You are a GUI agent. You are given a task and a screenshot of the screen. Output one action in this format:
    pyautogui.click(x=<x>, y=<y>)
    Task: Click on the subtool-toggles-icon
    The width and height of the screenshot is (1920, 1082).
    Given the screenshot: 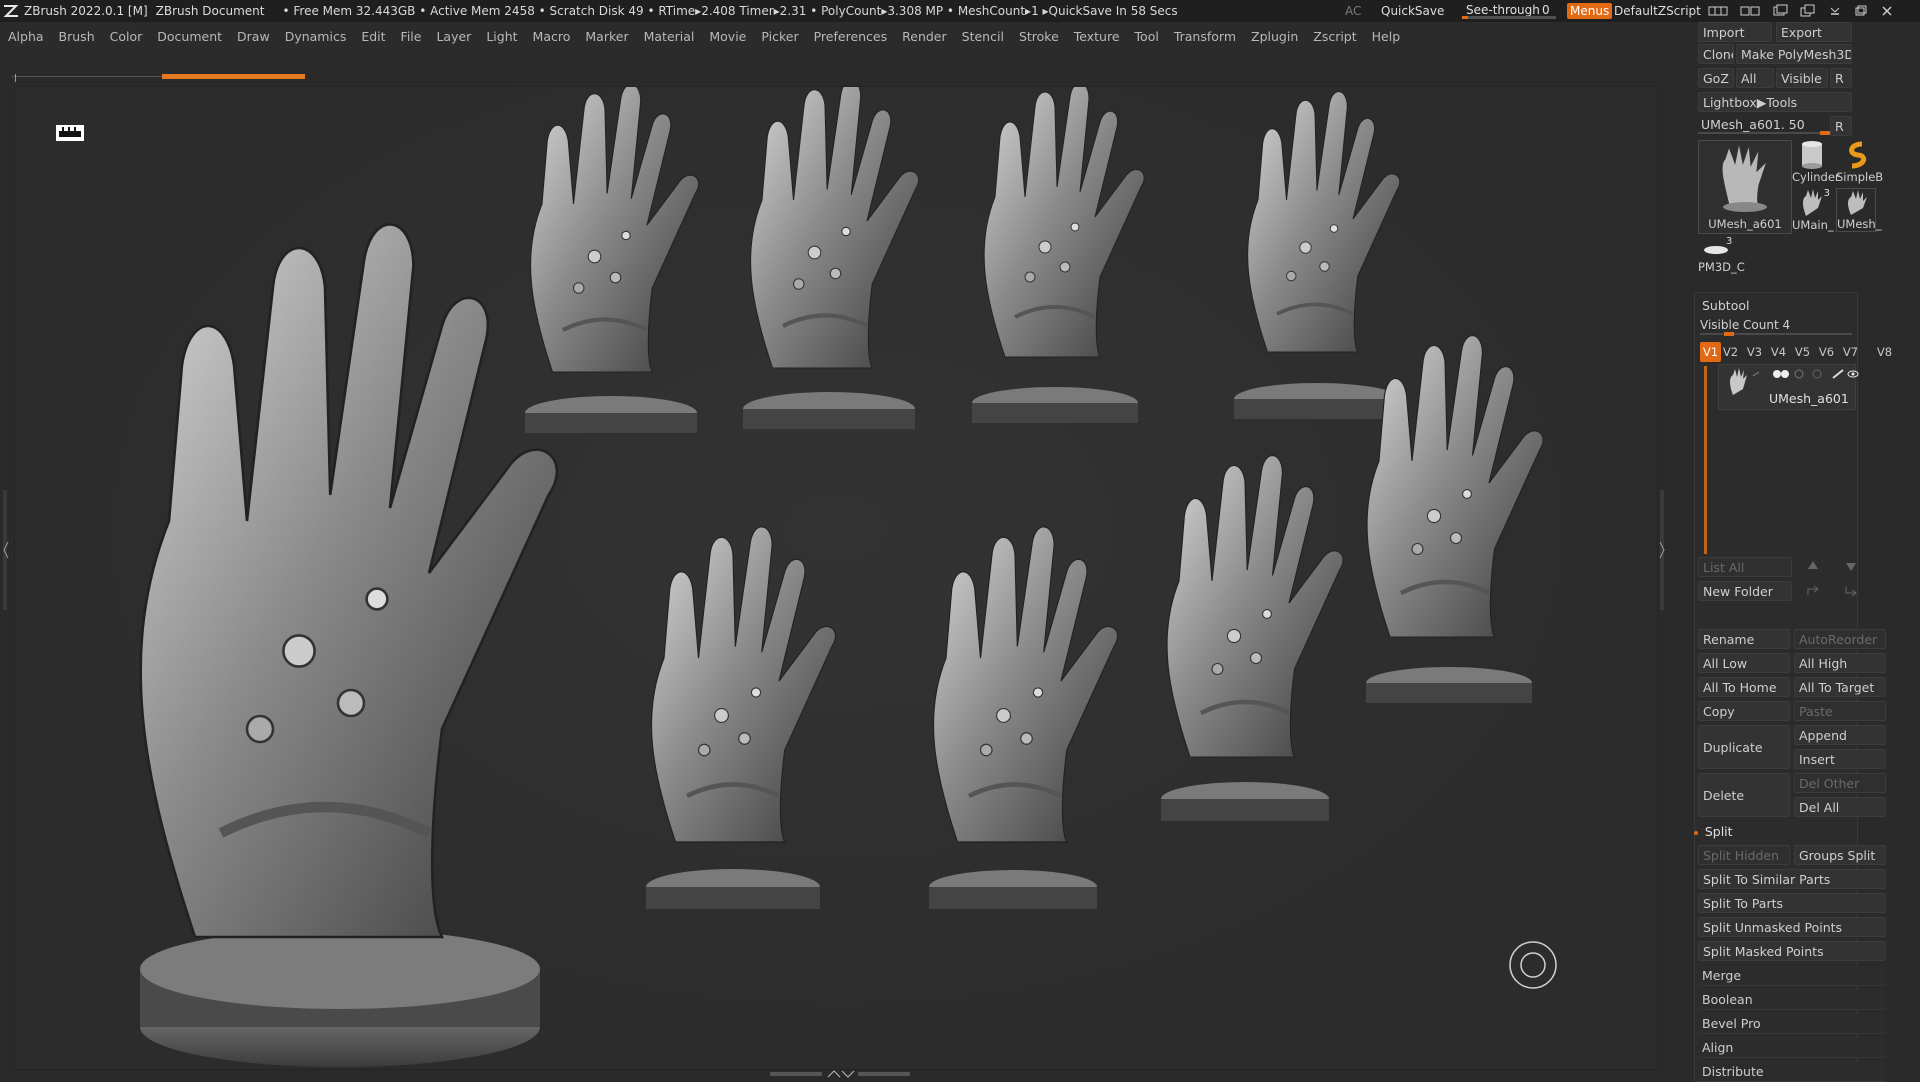 What is the action you would take?
    pyautogui.click(x=1804, y=374)
    